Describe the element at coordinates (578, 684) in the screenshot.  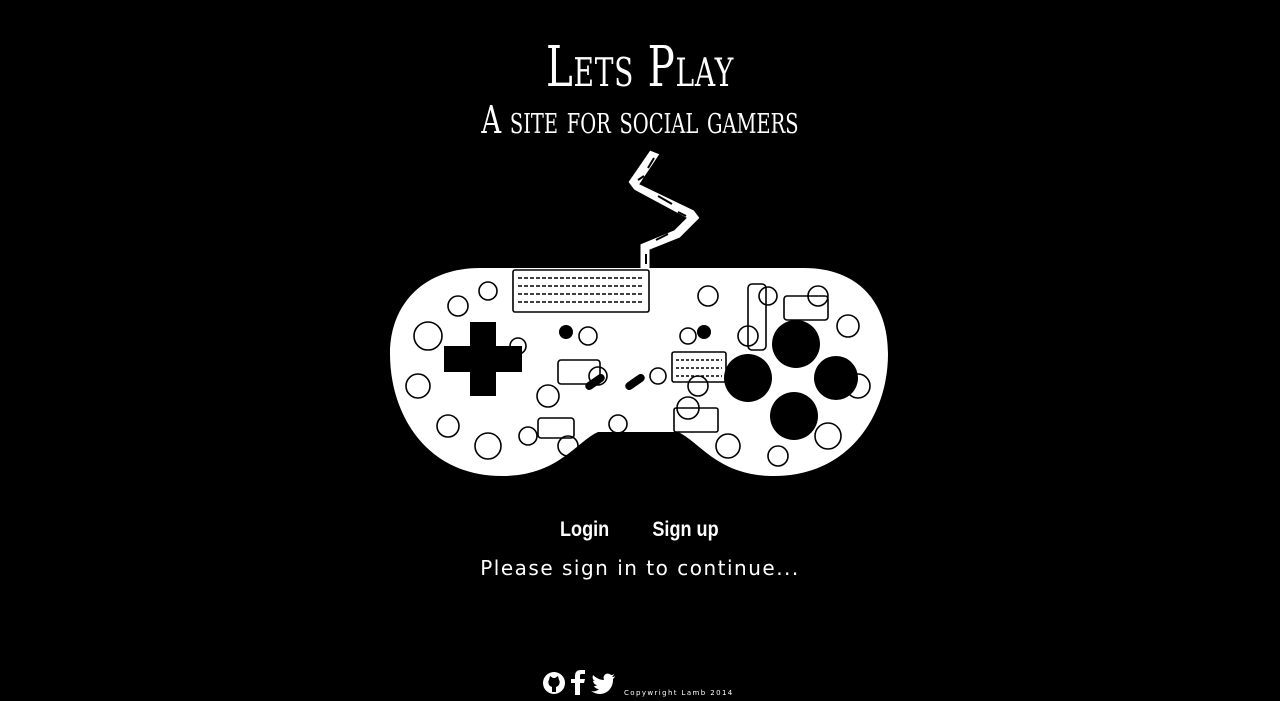
I see `facebook-icon` at that location.